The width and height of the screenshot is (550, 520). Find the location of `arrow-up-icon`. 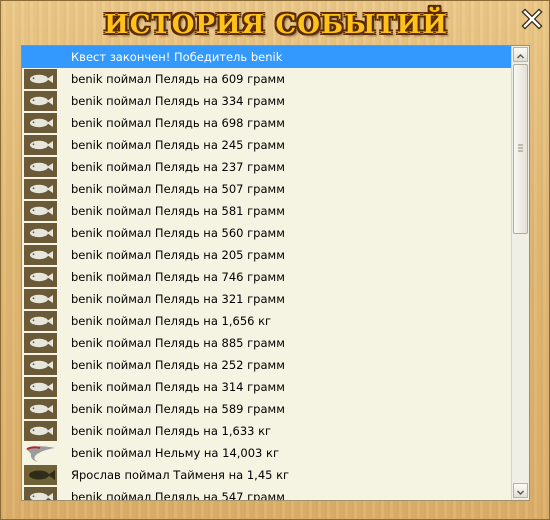

arrow-up-icon is located at coordinates (520, 56).